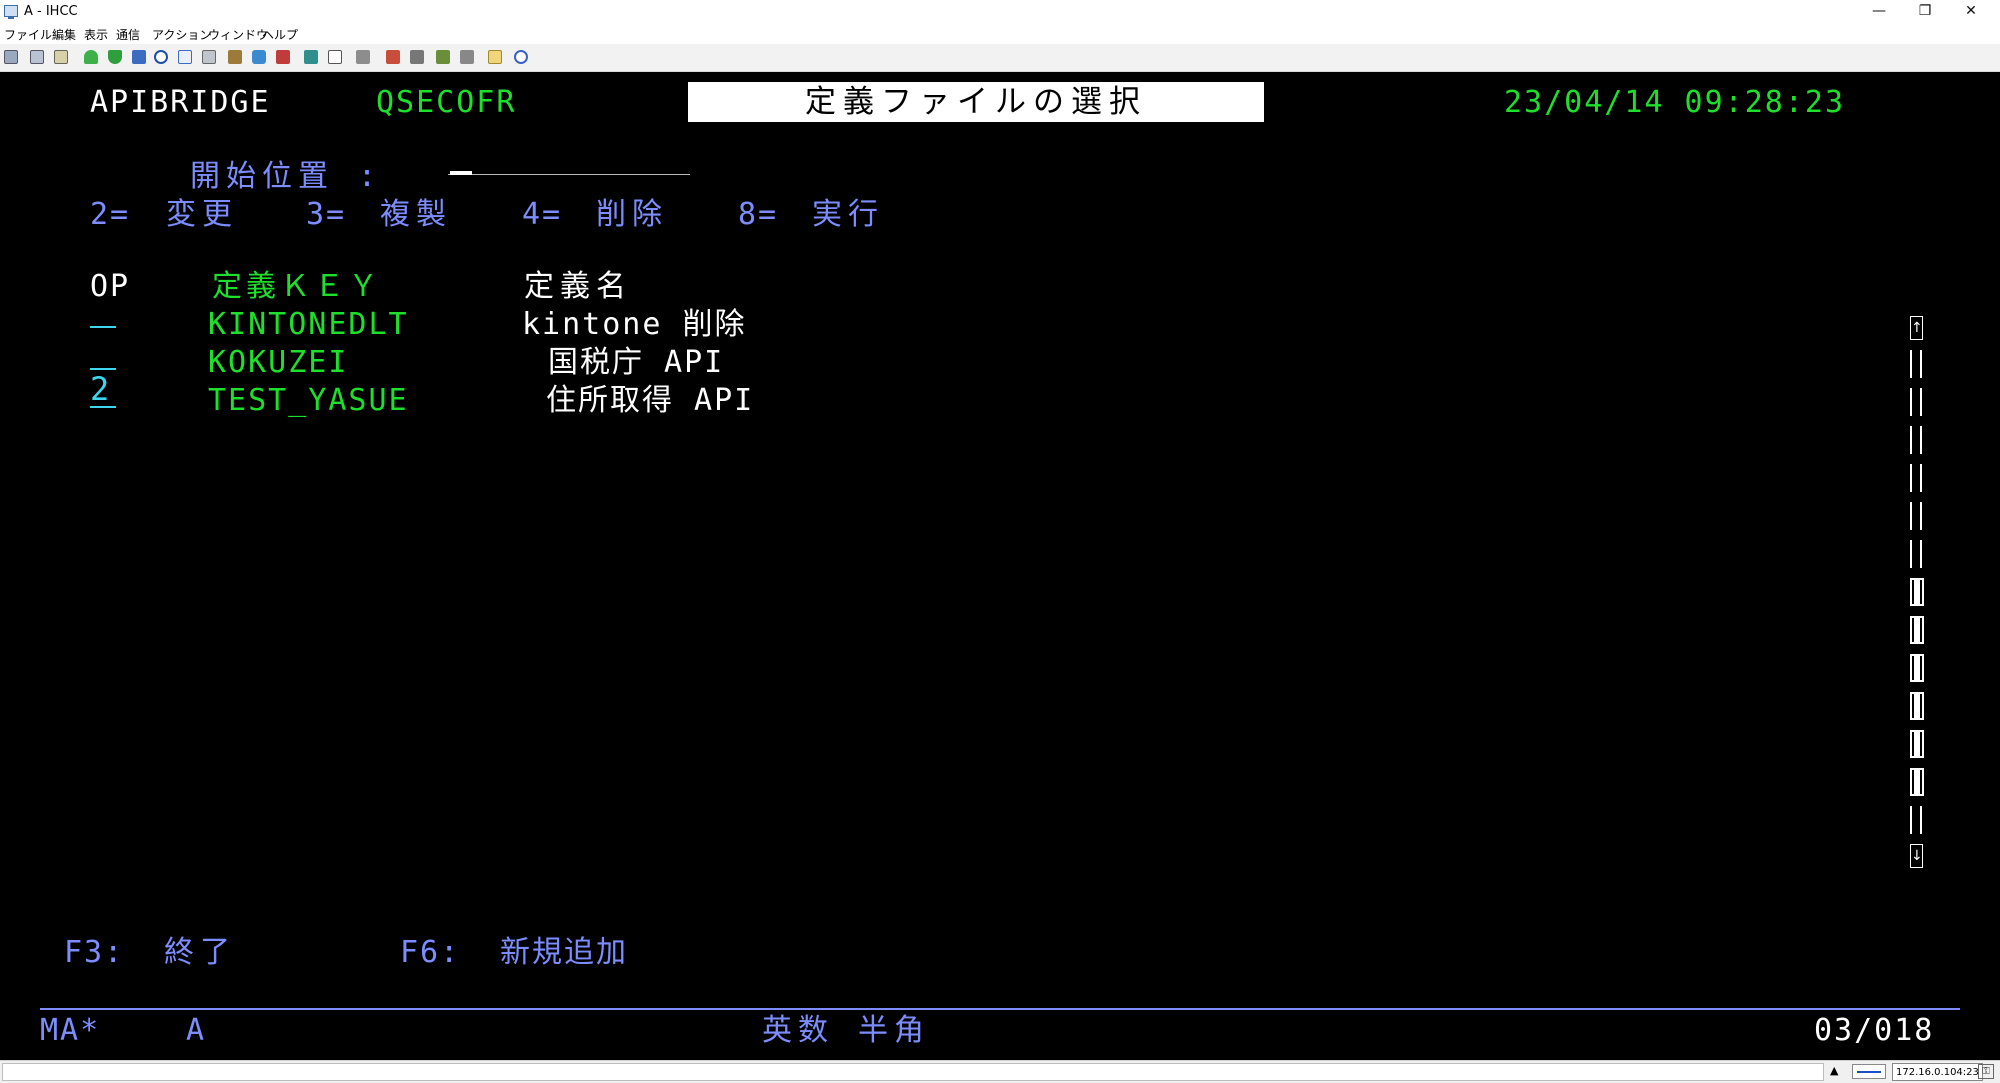 The image size is (2000, 1083). What do you see at coordinates (96, 34) in the screenshot?
I see `menu-view: 表示` at bounding box center [96, 34].